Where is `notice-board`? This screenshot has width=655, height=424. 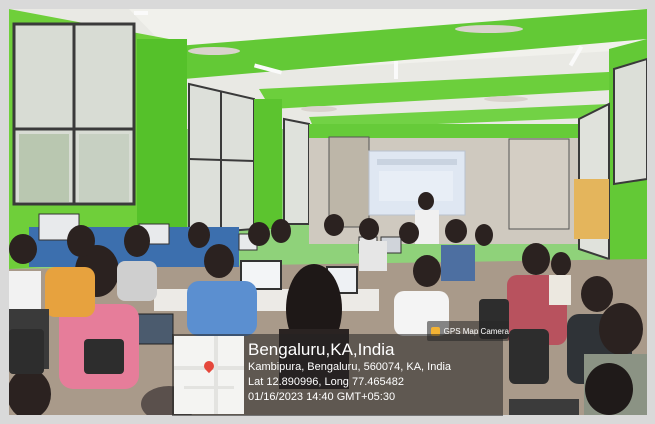
notice-board is located at coordinates (591, 209).